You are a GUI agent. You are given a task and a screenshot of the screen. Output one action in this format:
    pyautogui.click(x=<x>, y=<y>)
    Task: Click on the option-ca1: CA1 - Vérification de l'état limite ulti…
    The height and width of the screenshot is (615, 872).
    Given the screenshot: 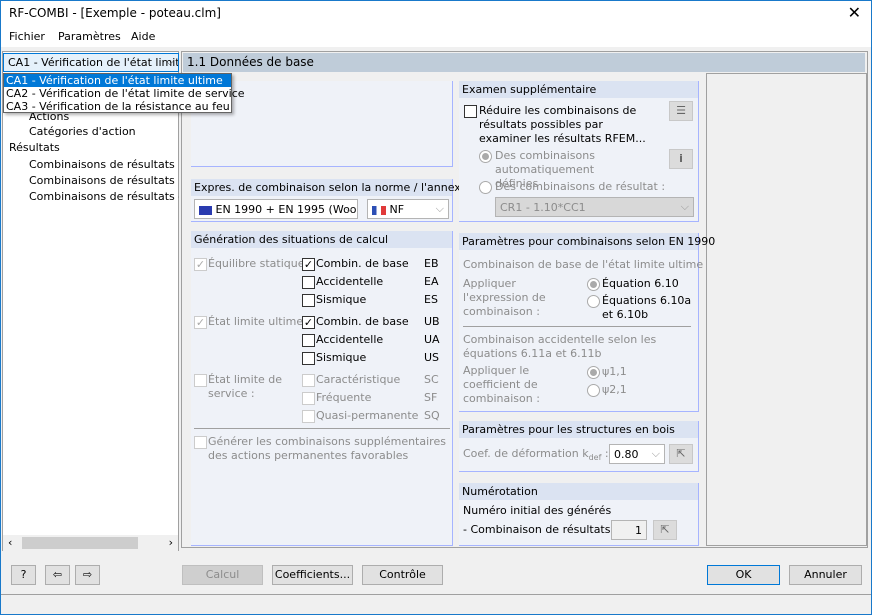 What is the action you would take?
    pyautogui.click(x=117, y=80)
    